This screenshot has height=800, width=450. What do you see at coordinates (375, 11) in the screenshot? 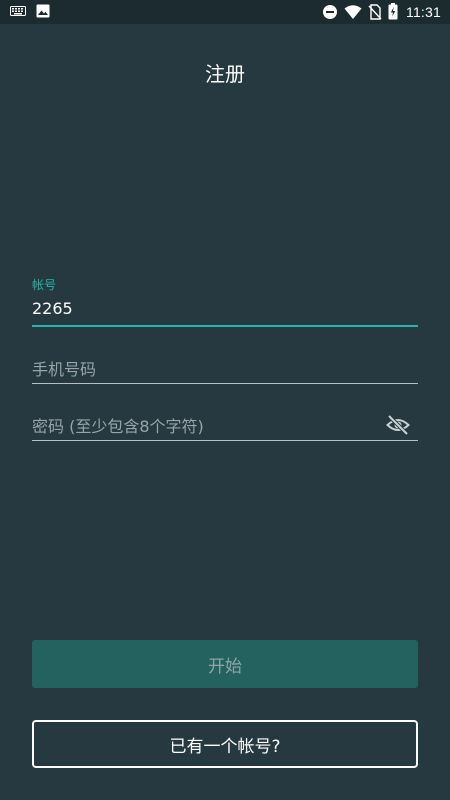
I see `no-sim-icon` at bounding box center [375, 11].